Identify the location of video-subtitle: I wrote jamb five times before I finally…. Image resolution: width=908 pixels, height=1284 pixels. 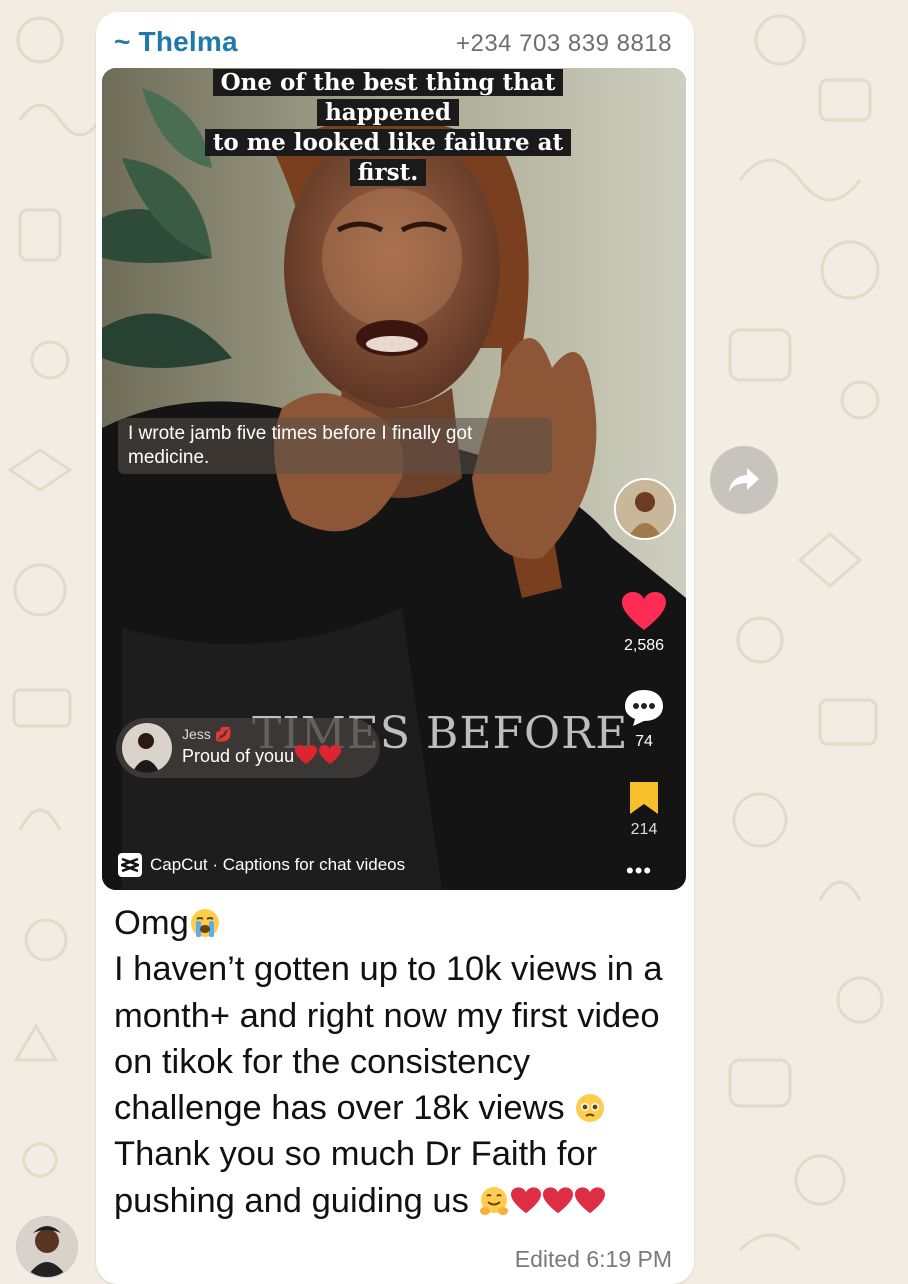
(335, 446).